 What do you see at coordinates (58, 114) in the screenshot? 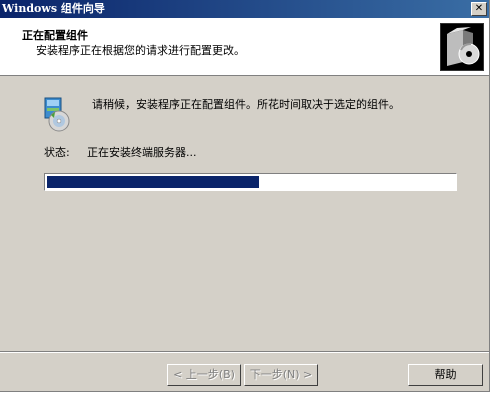
I see `install-disc-icon` at bounding box center [58, 114].